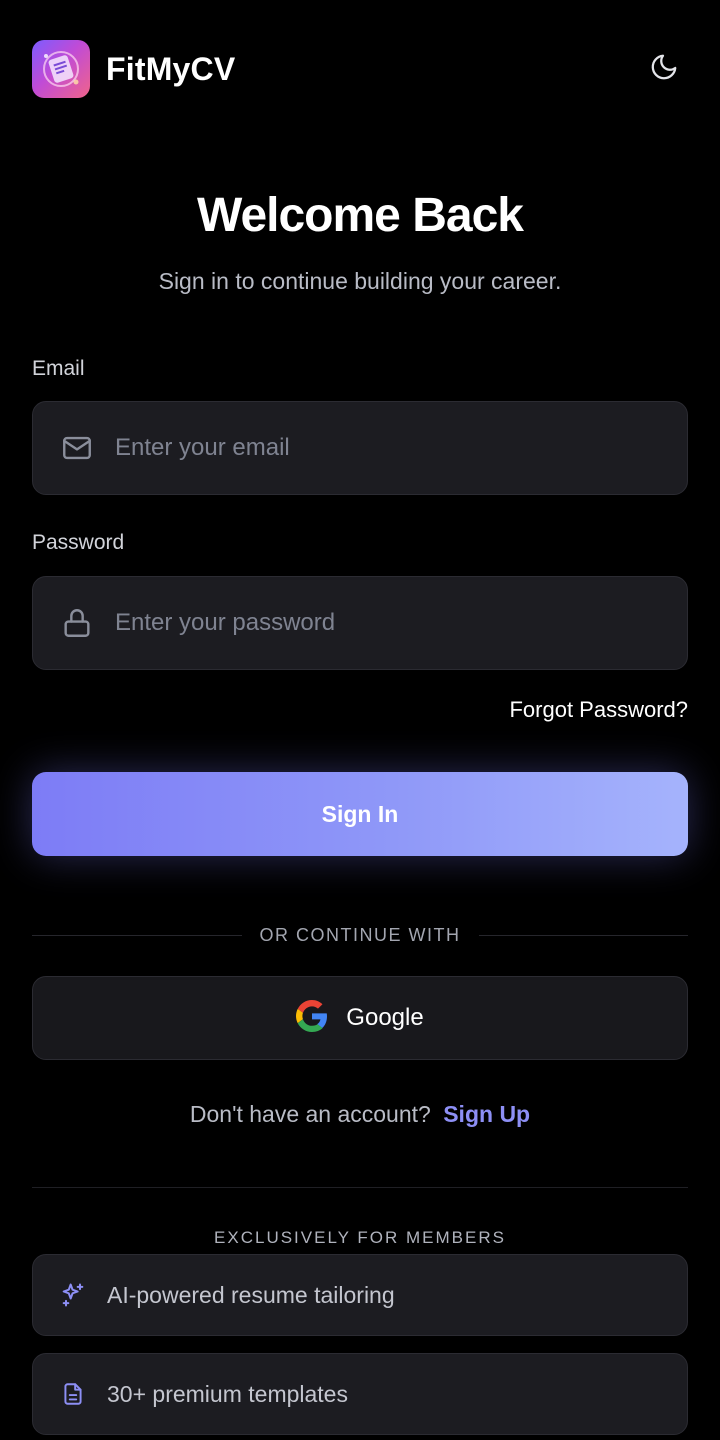  I want to click on password-label: Password, so click(78, 542).